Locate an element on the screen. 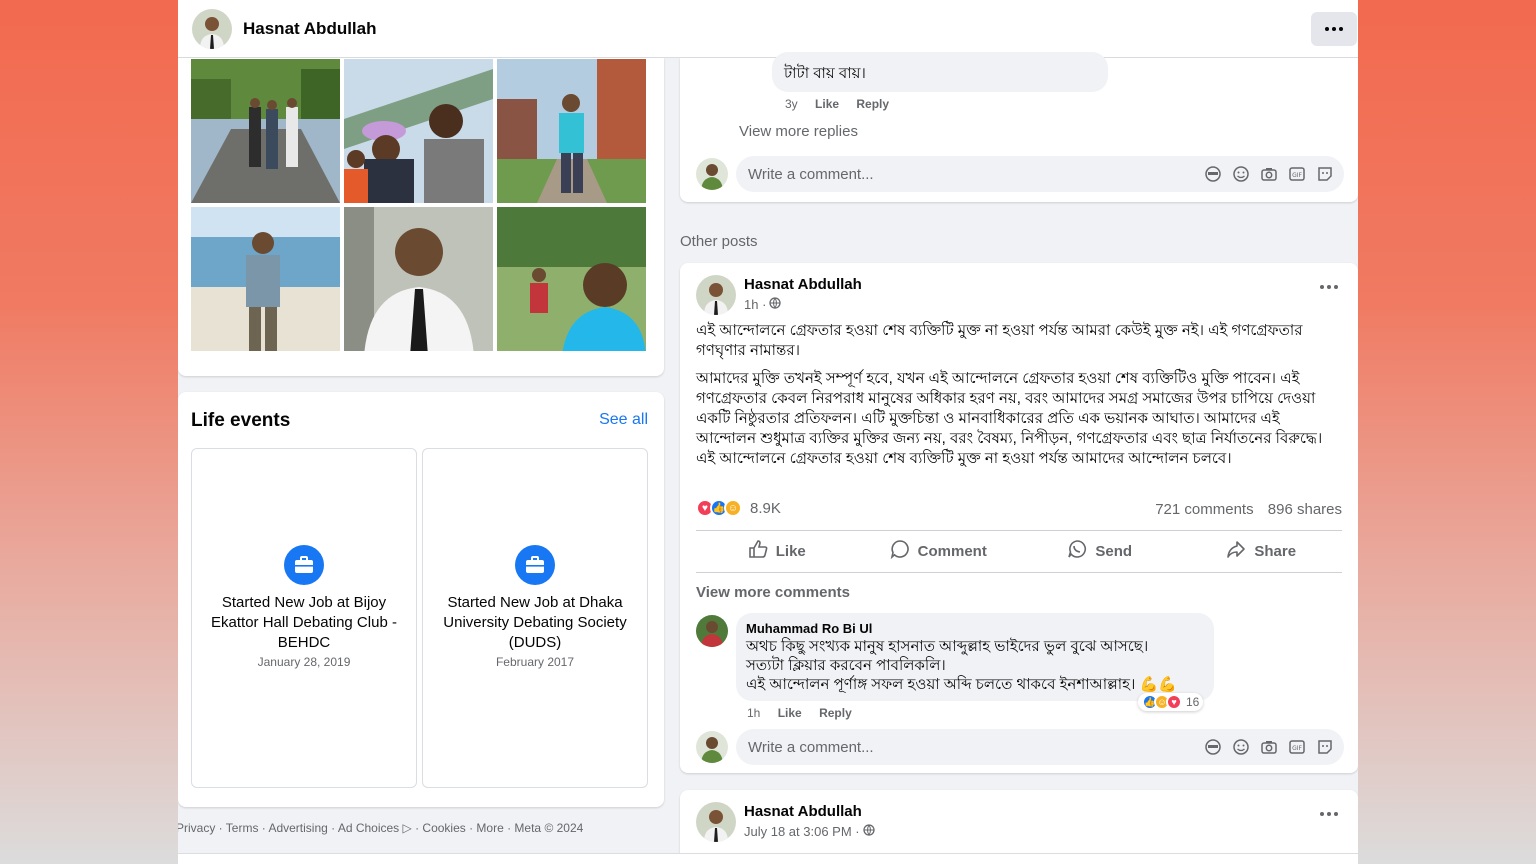  life-event-date: February 2017 is located at coordinates (535, 662).